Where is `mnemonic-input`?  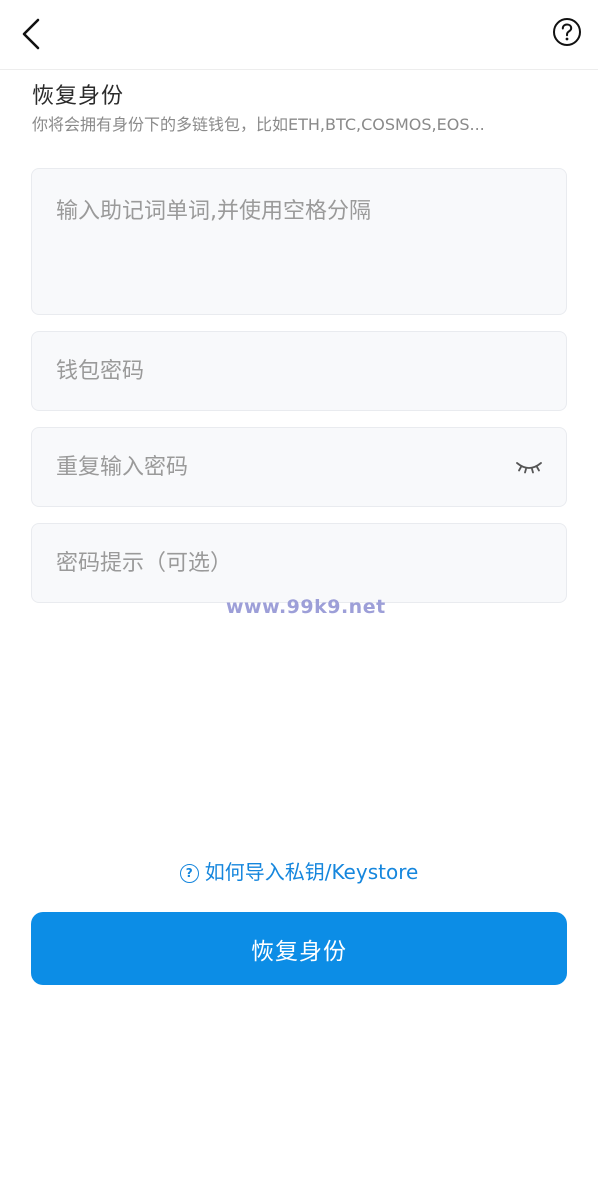
mnemonic-input is located at coordinates (299, 247).